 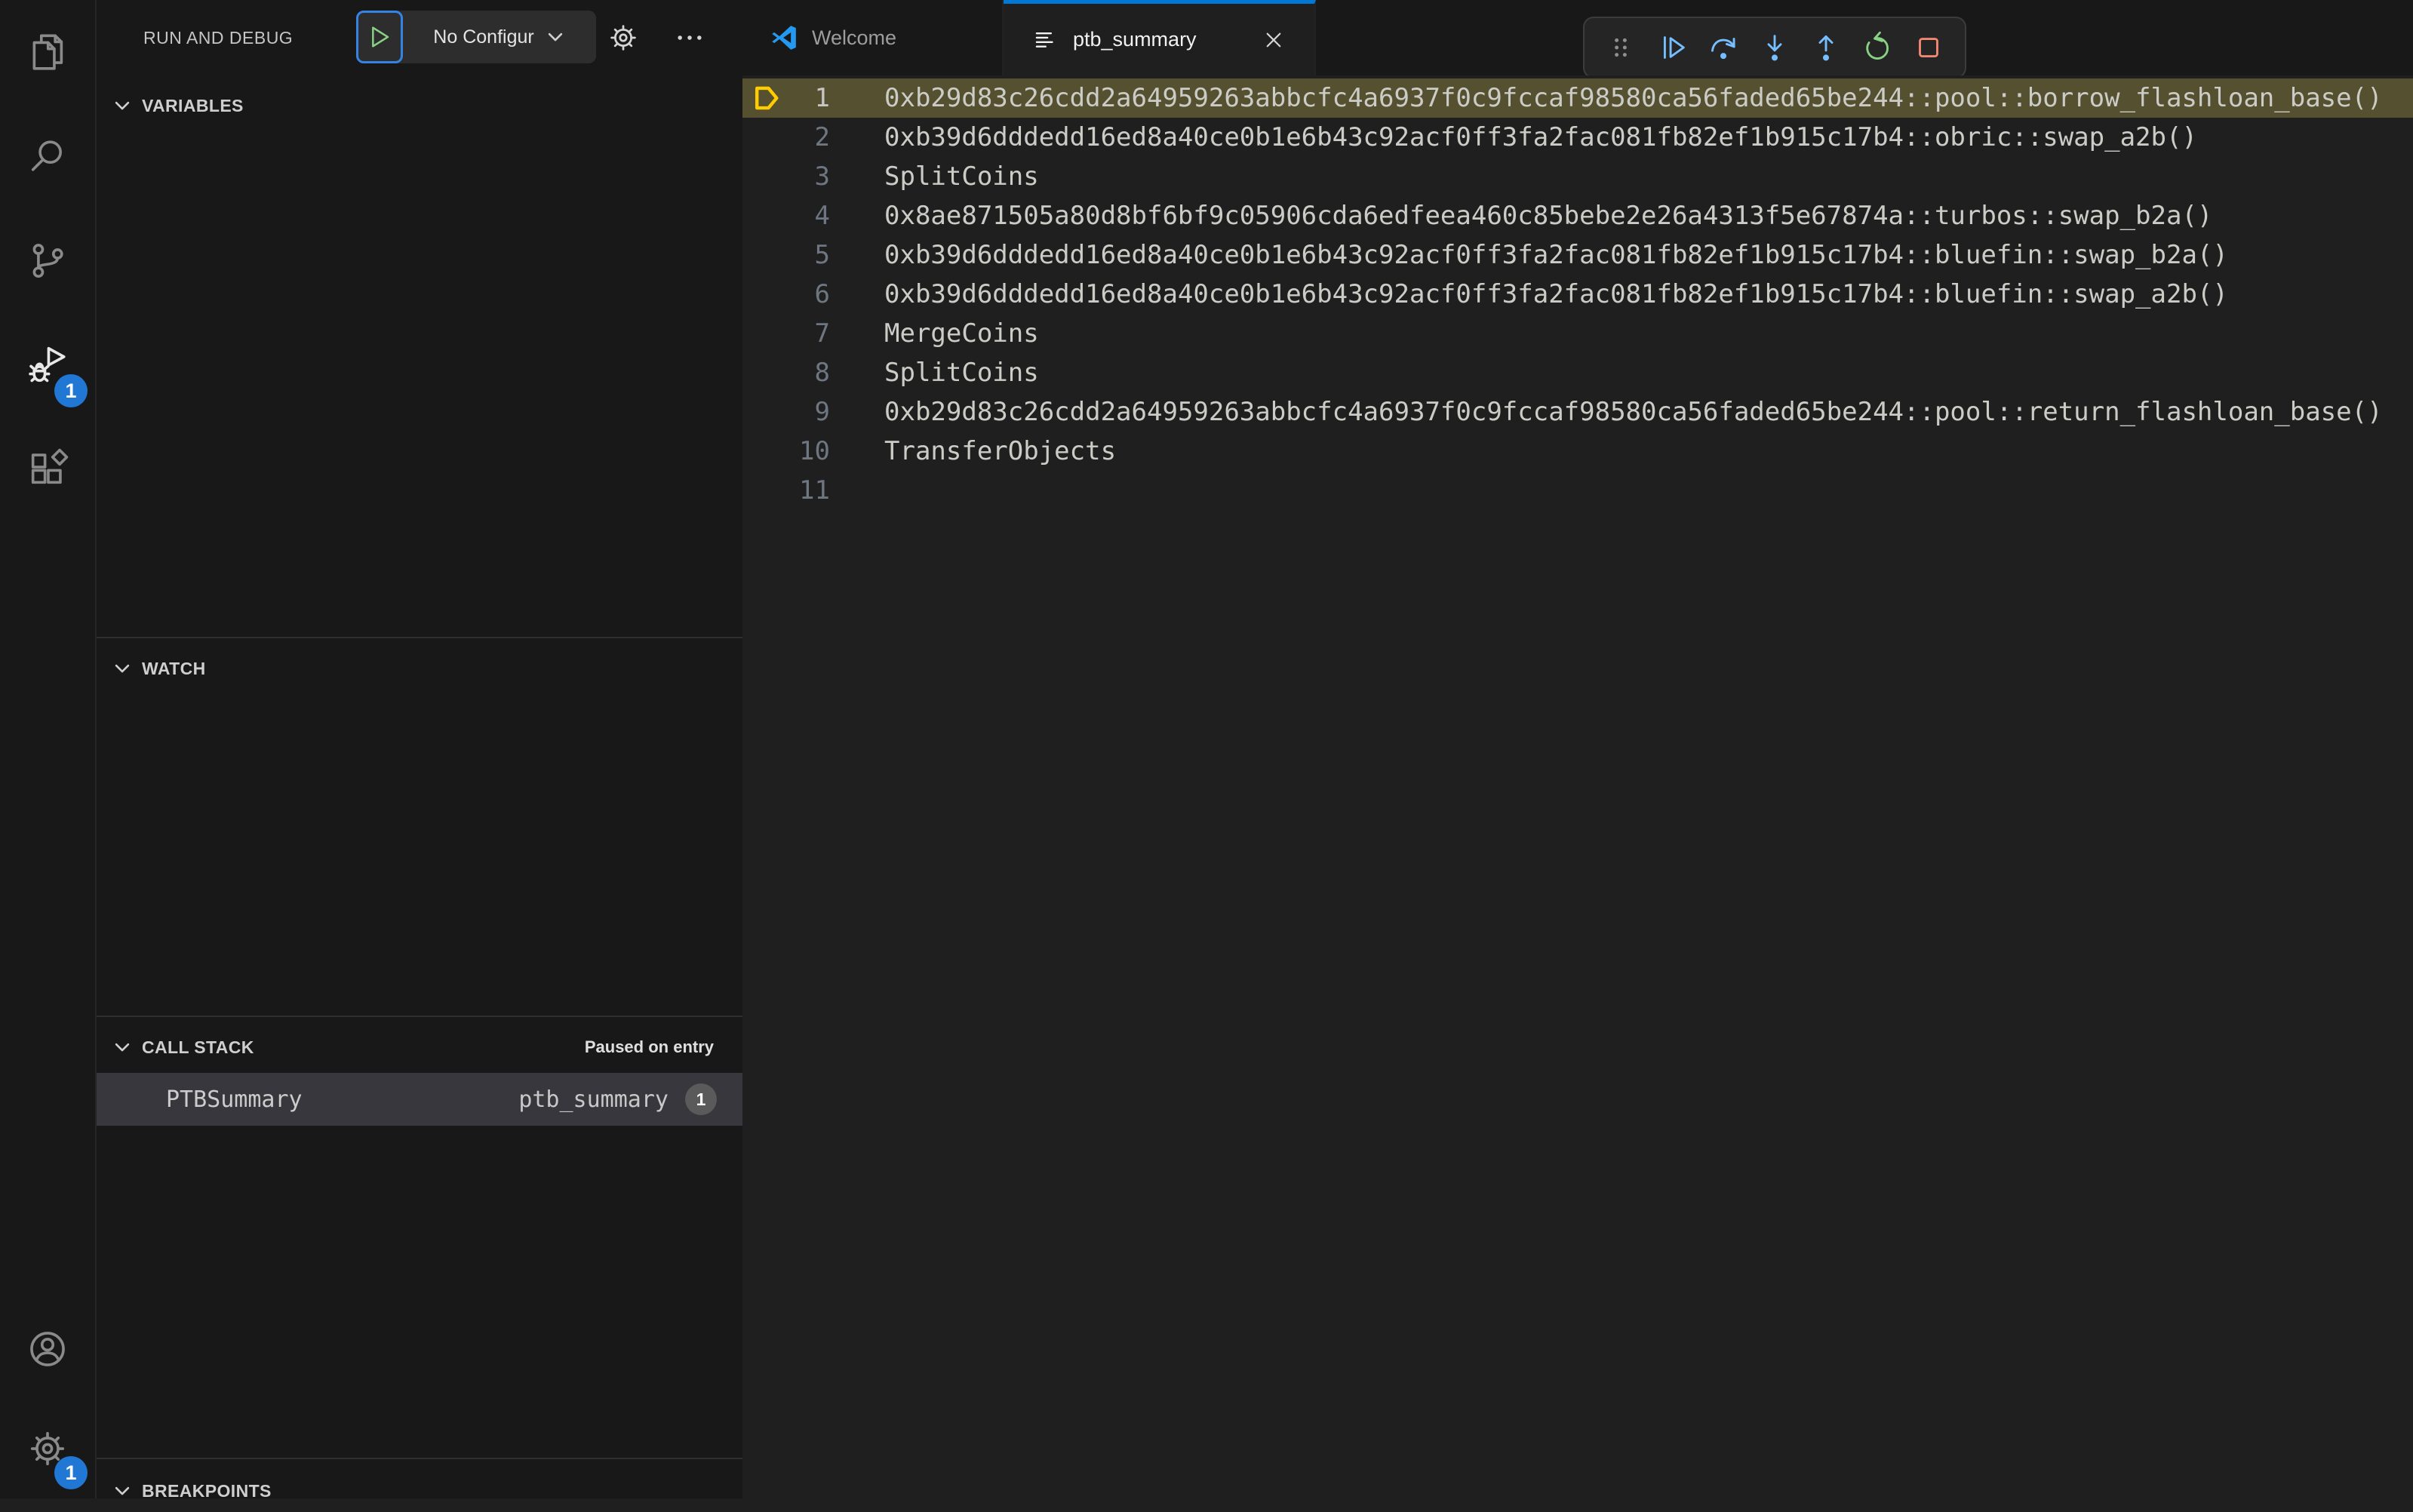 I want to click on watch-section: WATCH, so click(x=419, y=663).